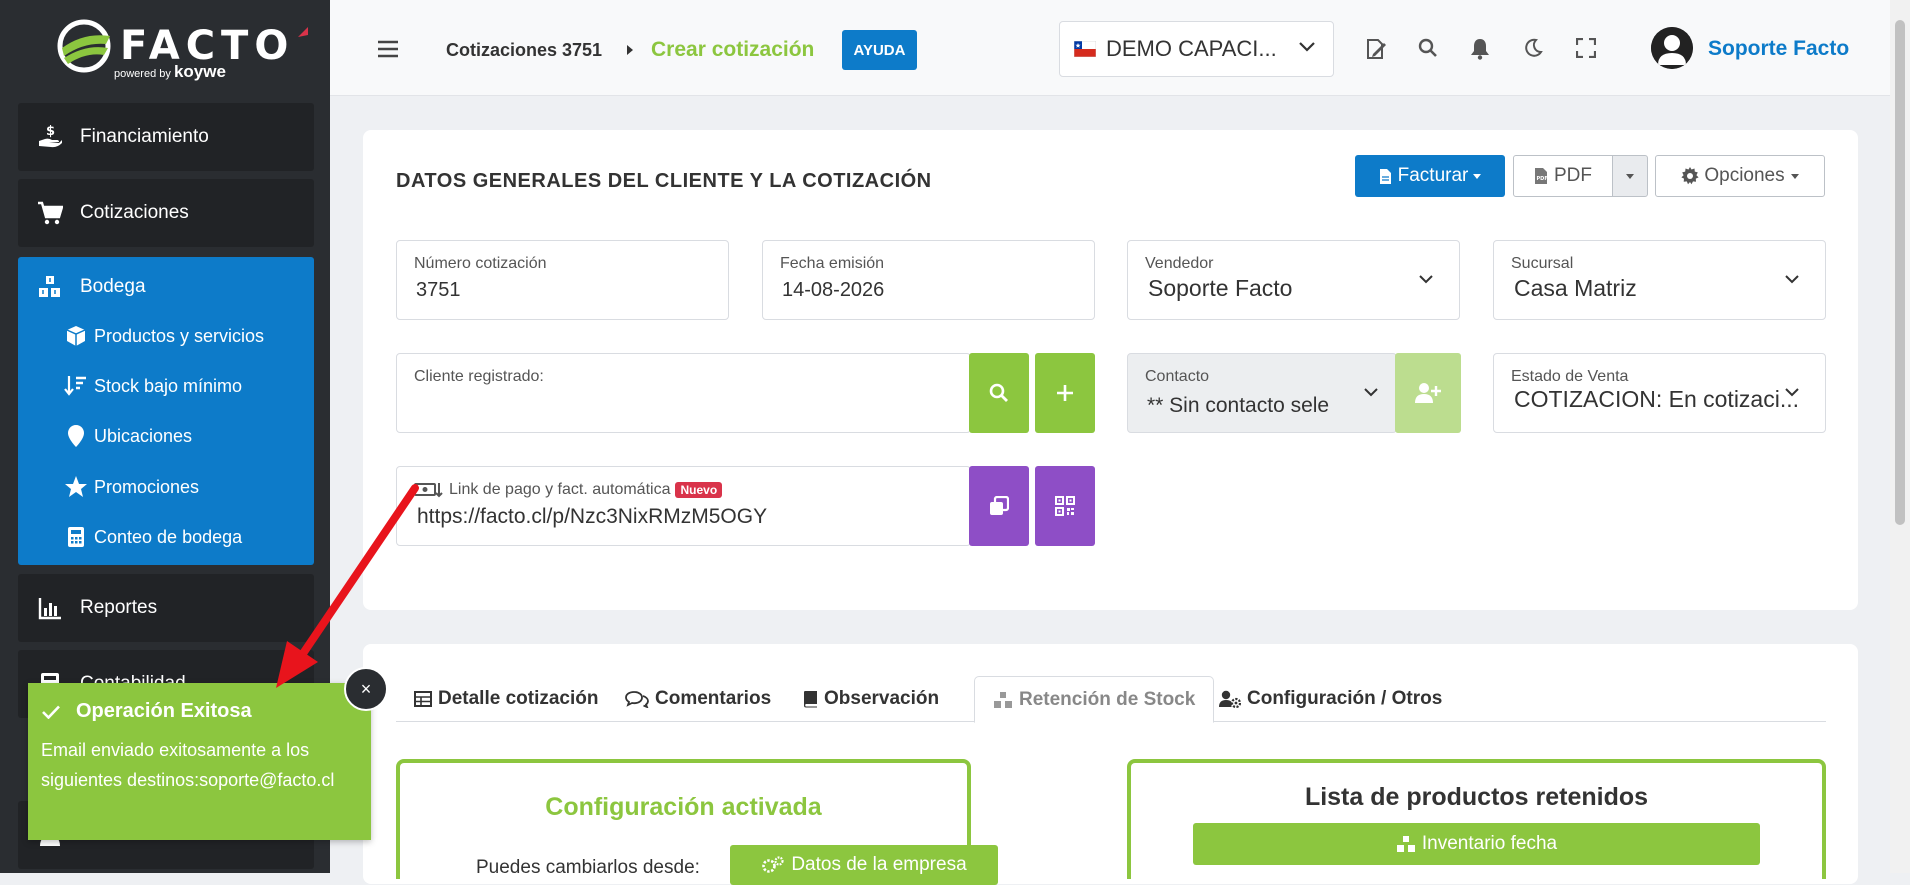 Image resolution: width=1910 pixels, height=885 pixels. I want to click on avatar, so click(1672, 48).